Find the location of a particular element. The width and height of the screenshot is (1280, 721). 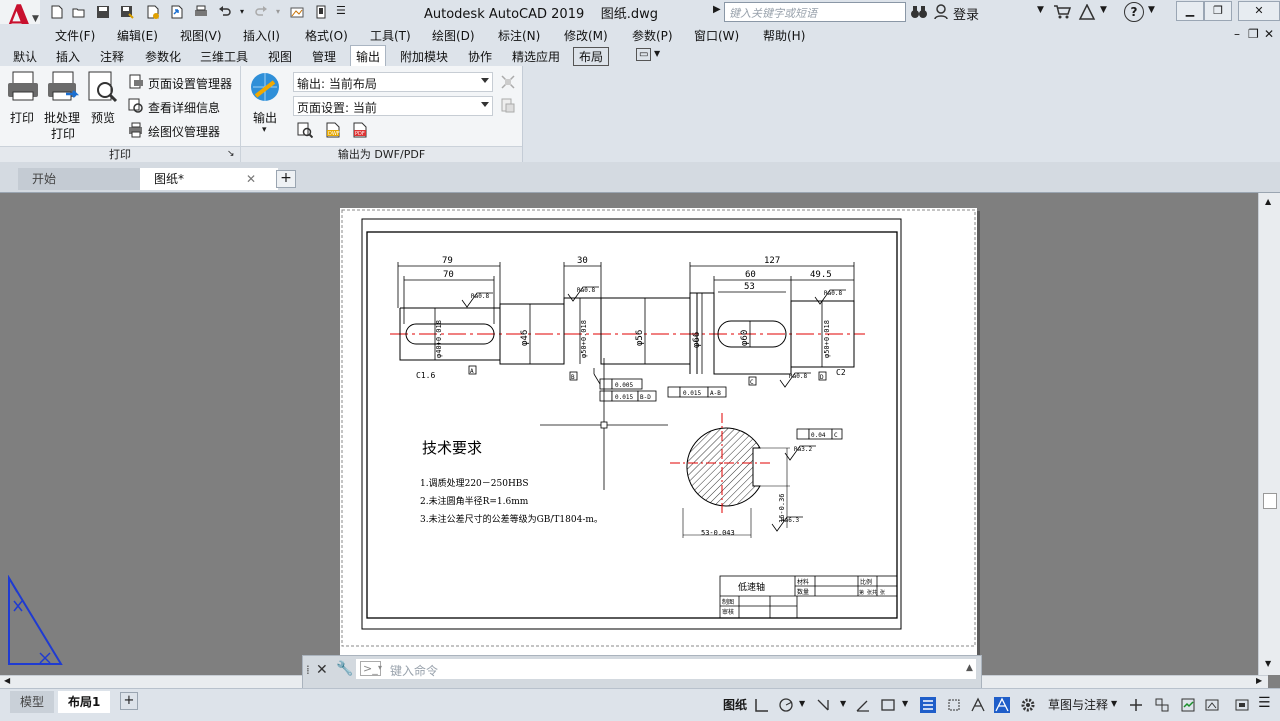

isolate-objects-icon is located at coordinates (1162, 705).